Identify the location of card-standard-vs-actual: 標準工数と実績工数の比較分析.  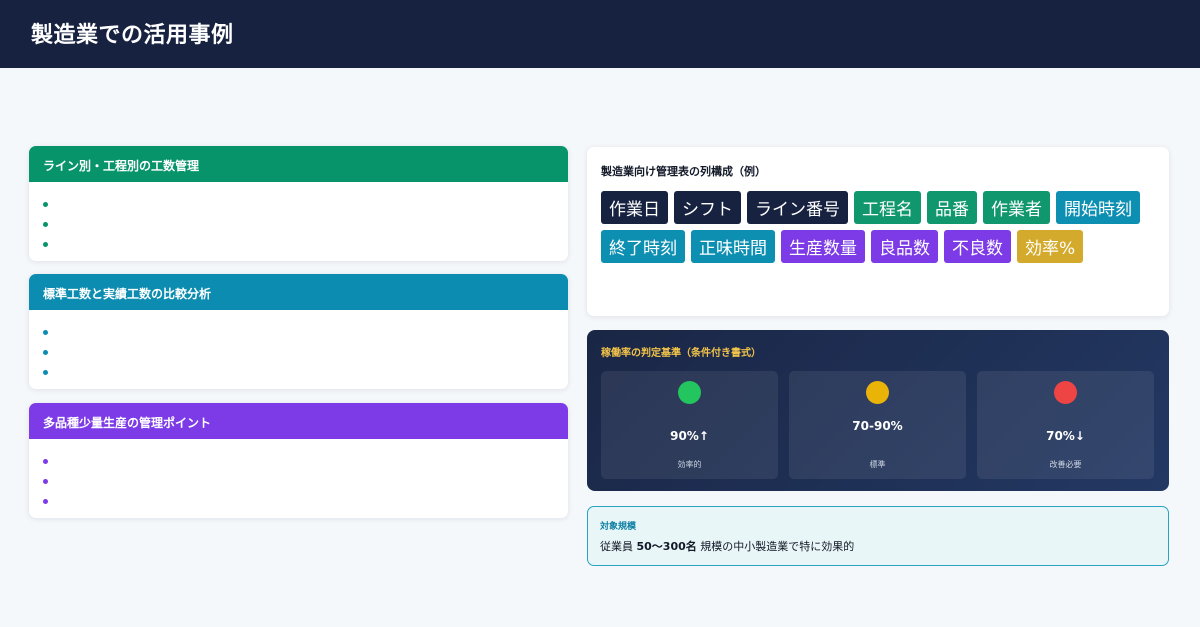
(298, 331).